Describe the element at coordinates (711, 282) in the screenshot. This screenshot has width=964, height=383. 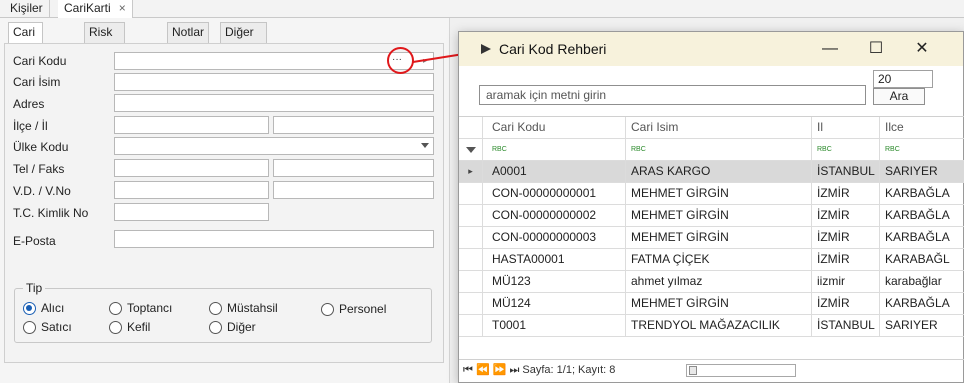
I see `table-row: MÜ123 ahmet yılmaz iizmir karabağlar` at that location.